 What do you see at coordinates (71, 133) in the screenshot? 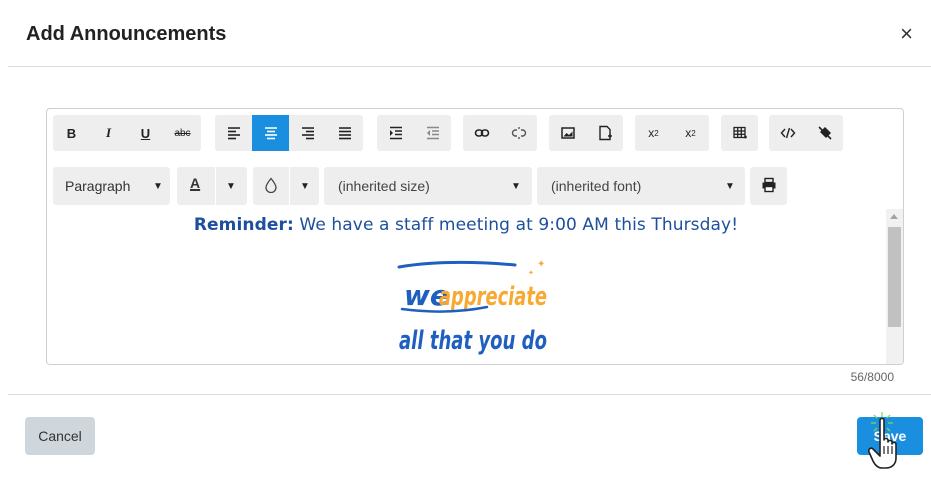
I see `bold-button: B` at bounding box center [71, 133].